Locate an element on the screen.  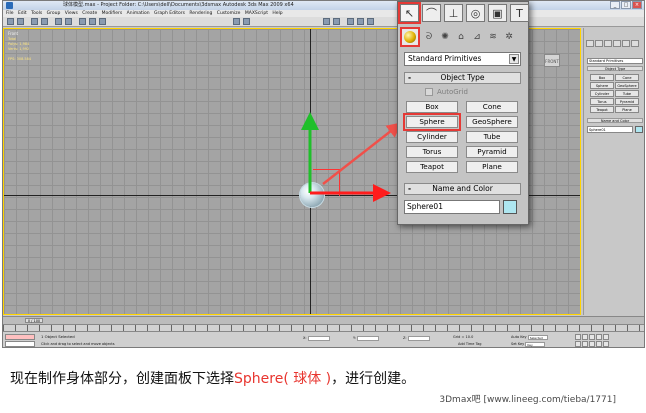
mini-geosphere-button: GeoSphere is located at coordinates (627, 85).